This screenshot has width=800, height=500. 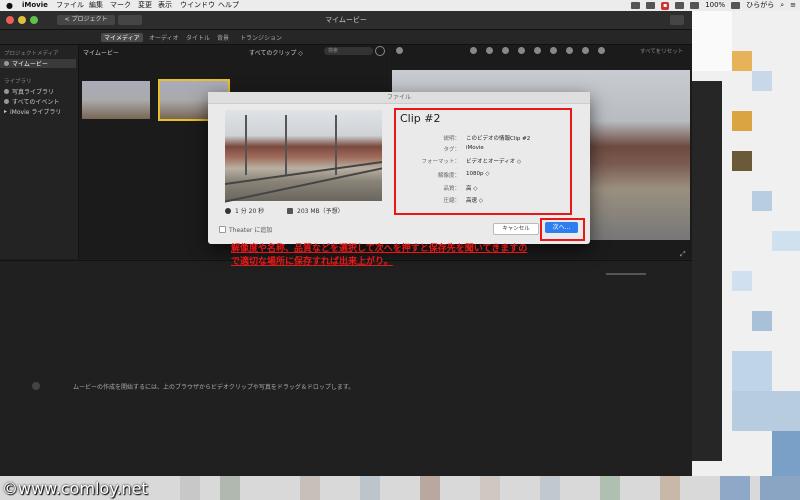 What do you see at coordinates (116, 100) in the screenshot?
I see `clip-thumbnail` at bounding box center [116, 100].